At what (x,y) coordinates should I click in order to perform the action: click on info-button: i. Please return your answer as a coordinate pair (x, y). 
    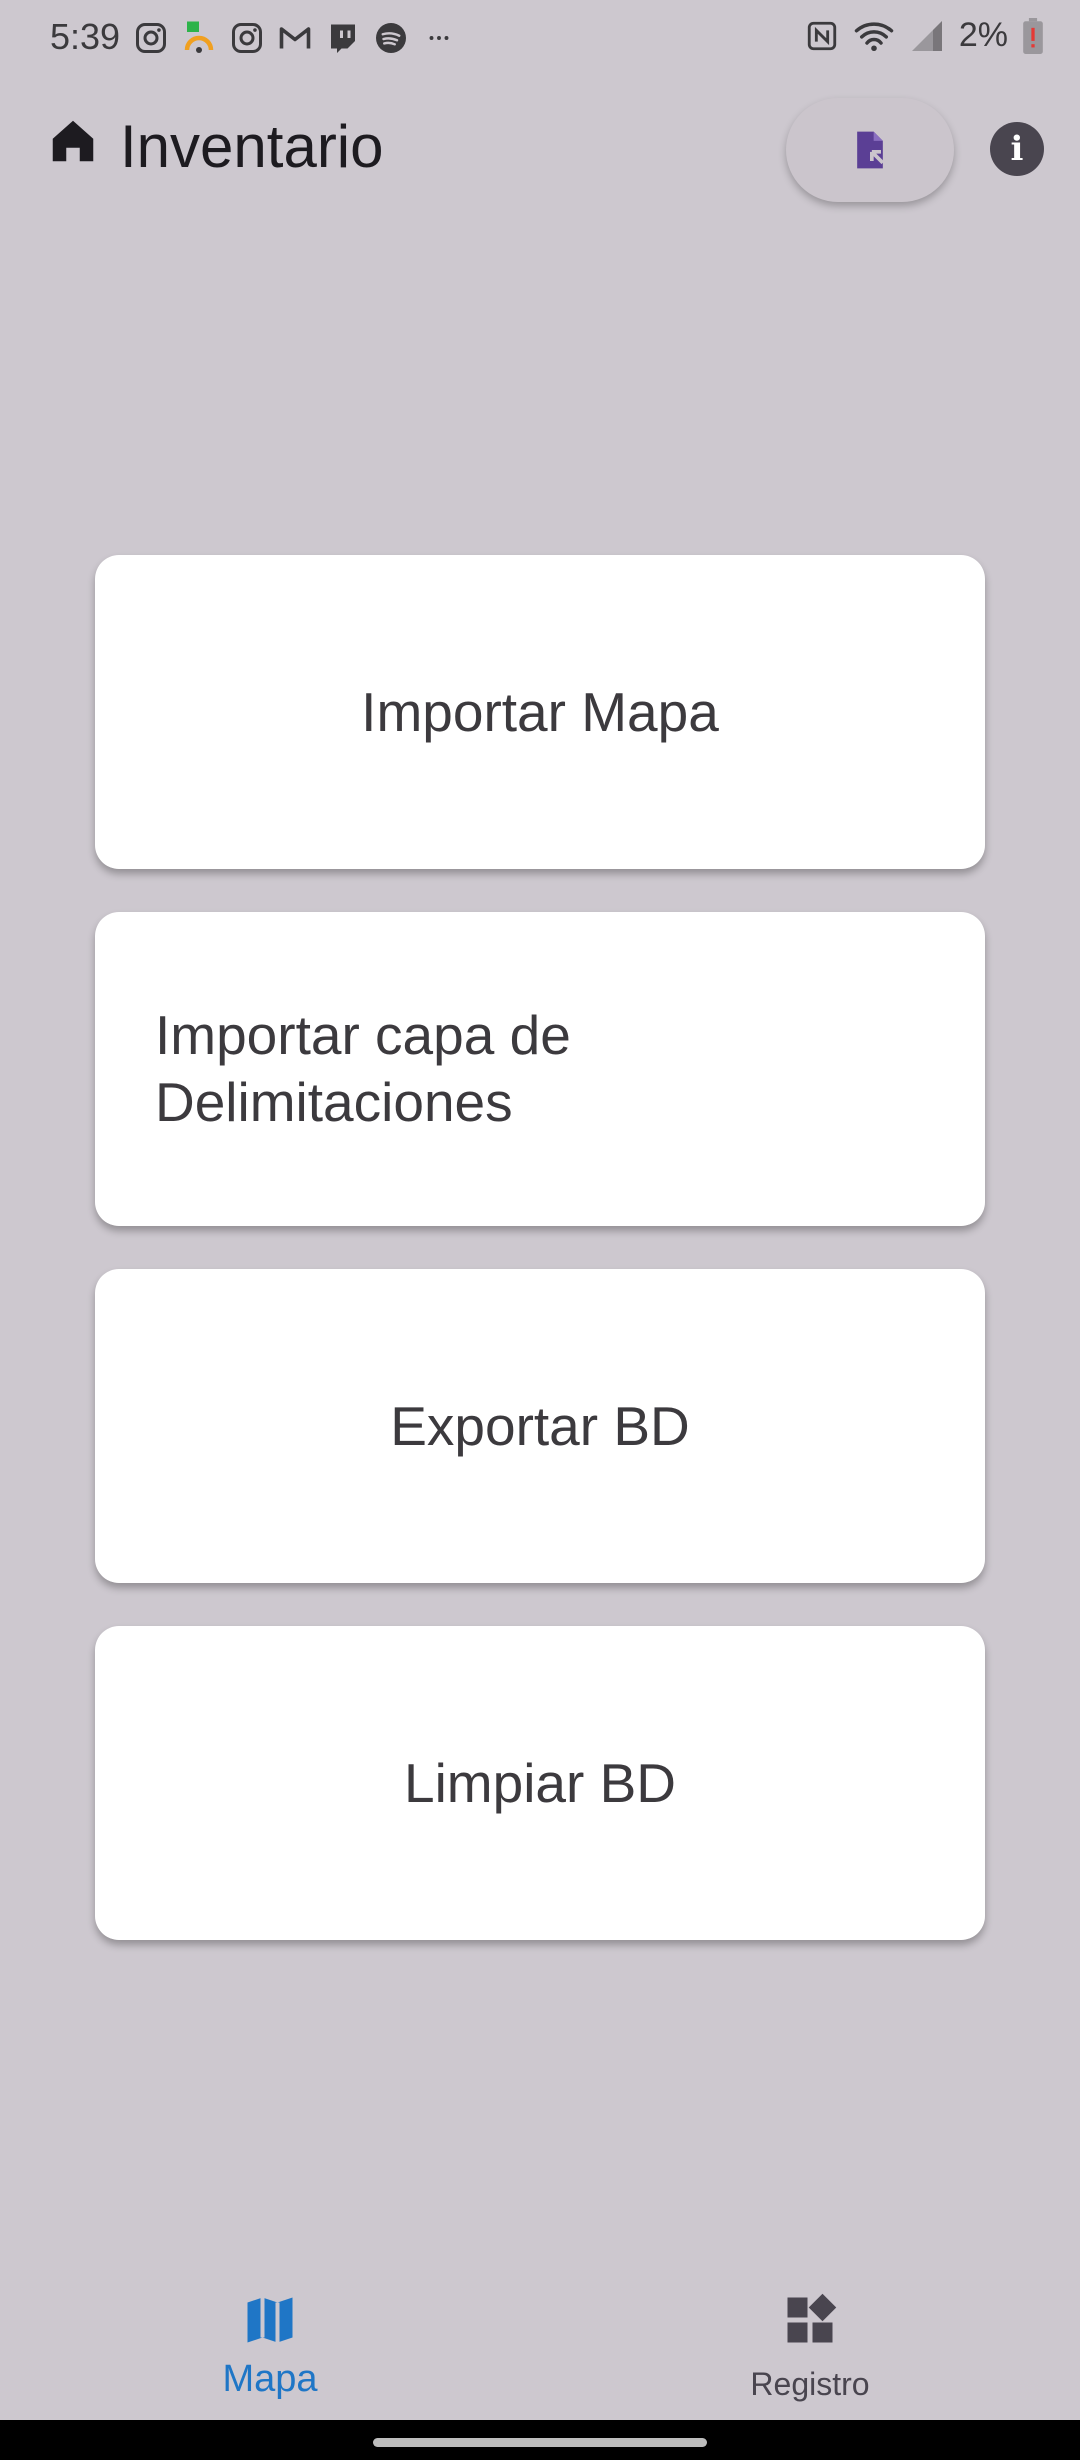
    Looking at the image, I should click on (1017, 149).